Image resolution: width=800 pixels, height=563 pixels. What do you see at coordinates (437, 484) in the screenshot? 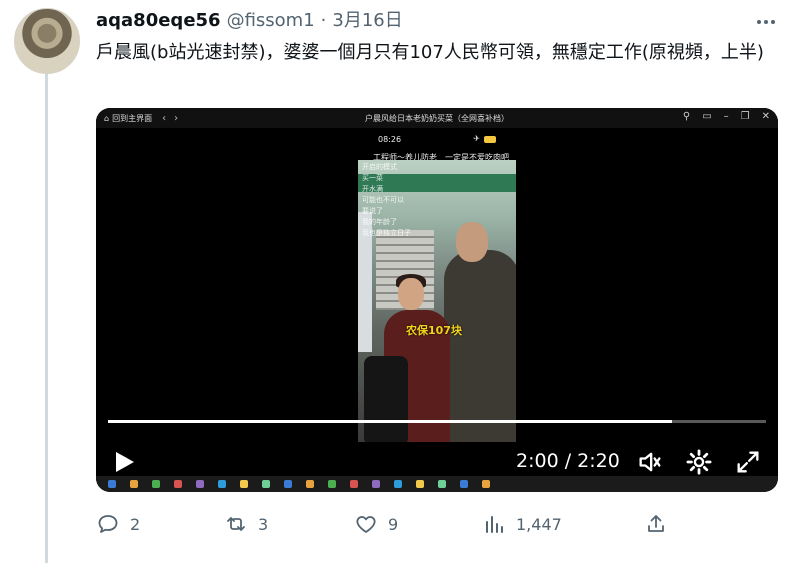
I see `os-taskbar` at bounding box center [437, 484].